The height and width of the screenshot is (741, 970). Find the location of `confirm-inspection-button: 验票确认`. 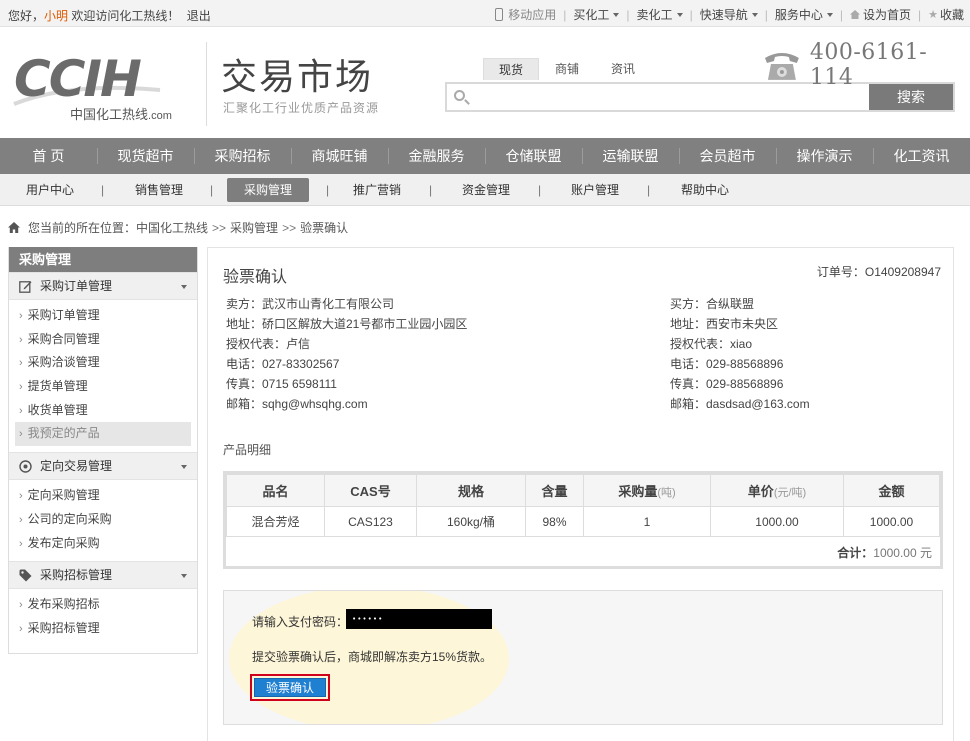

confirm-inspection-button: 验票确认 is located at coordinates (290, 687).